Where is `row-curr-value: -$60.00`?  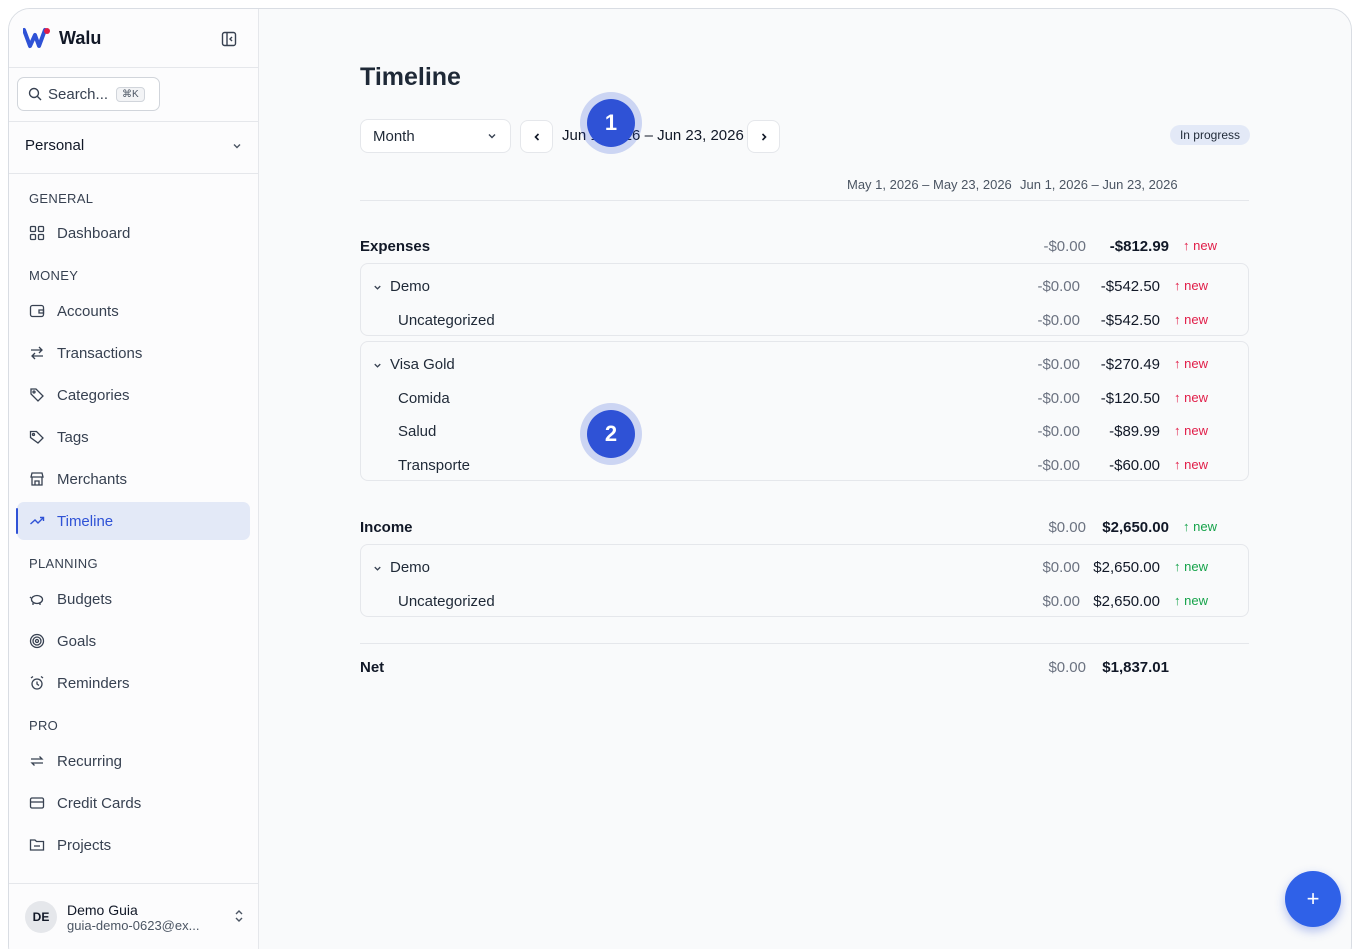 row-curr-value: -$60.00 is located at coordinates (1134, 465).